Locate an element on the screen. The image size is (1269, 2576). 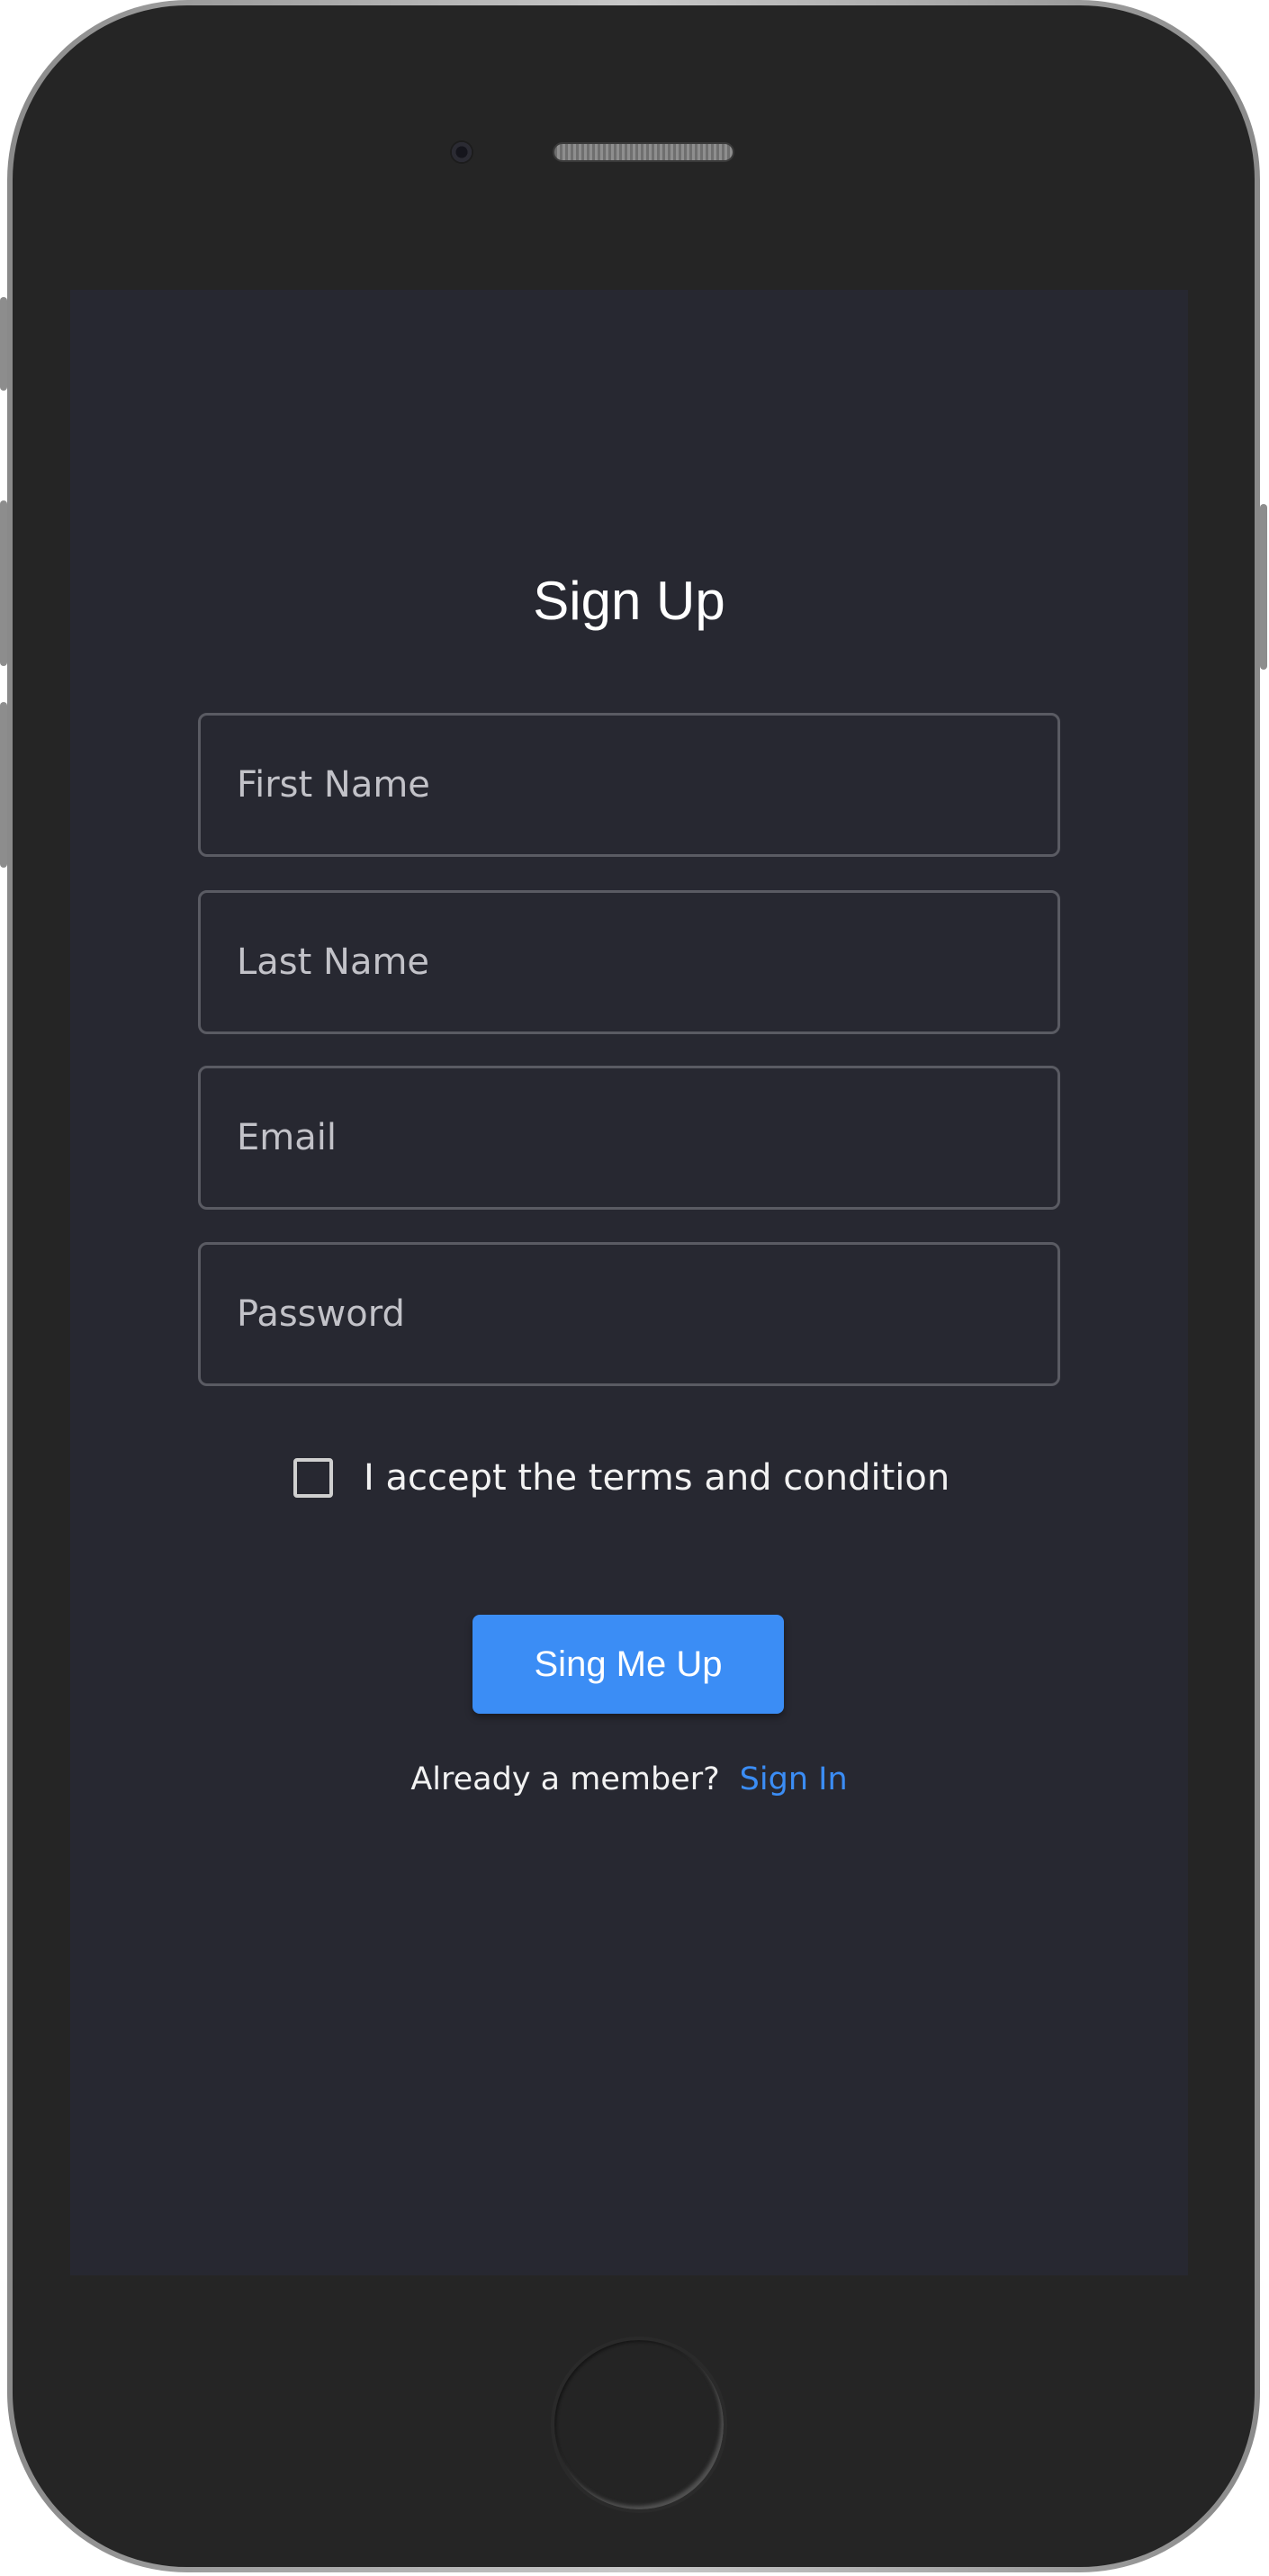
volume-down-button is located at coordinates (4, 785).